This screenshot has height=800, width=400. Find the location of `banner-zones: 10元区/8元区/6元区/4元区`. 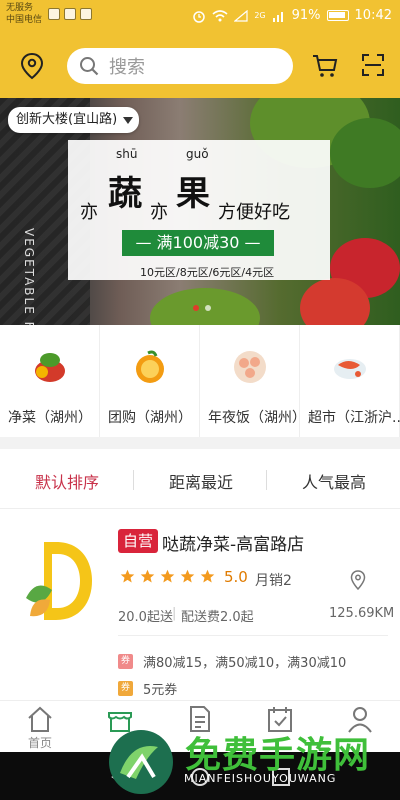

banner-zones: 10元区/8元区/6元区/4元区 is located at coordinates (207, 272).